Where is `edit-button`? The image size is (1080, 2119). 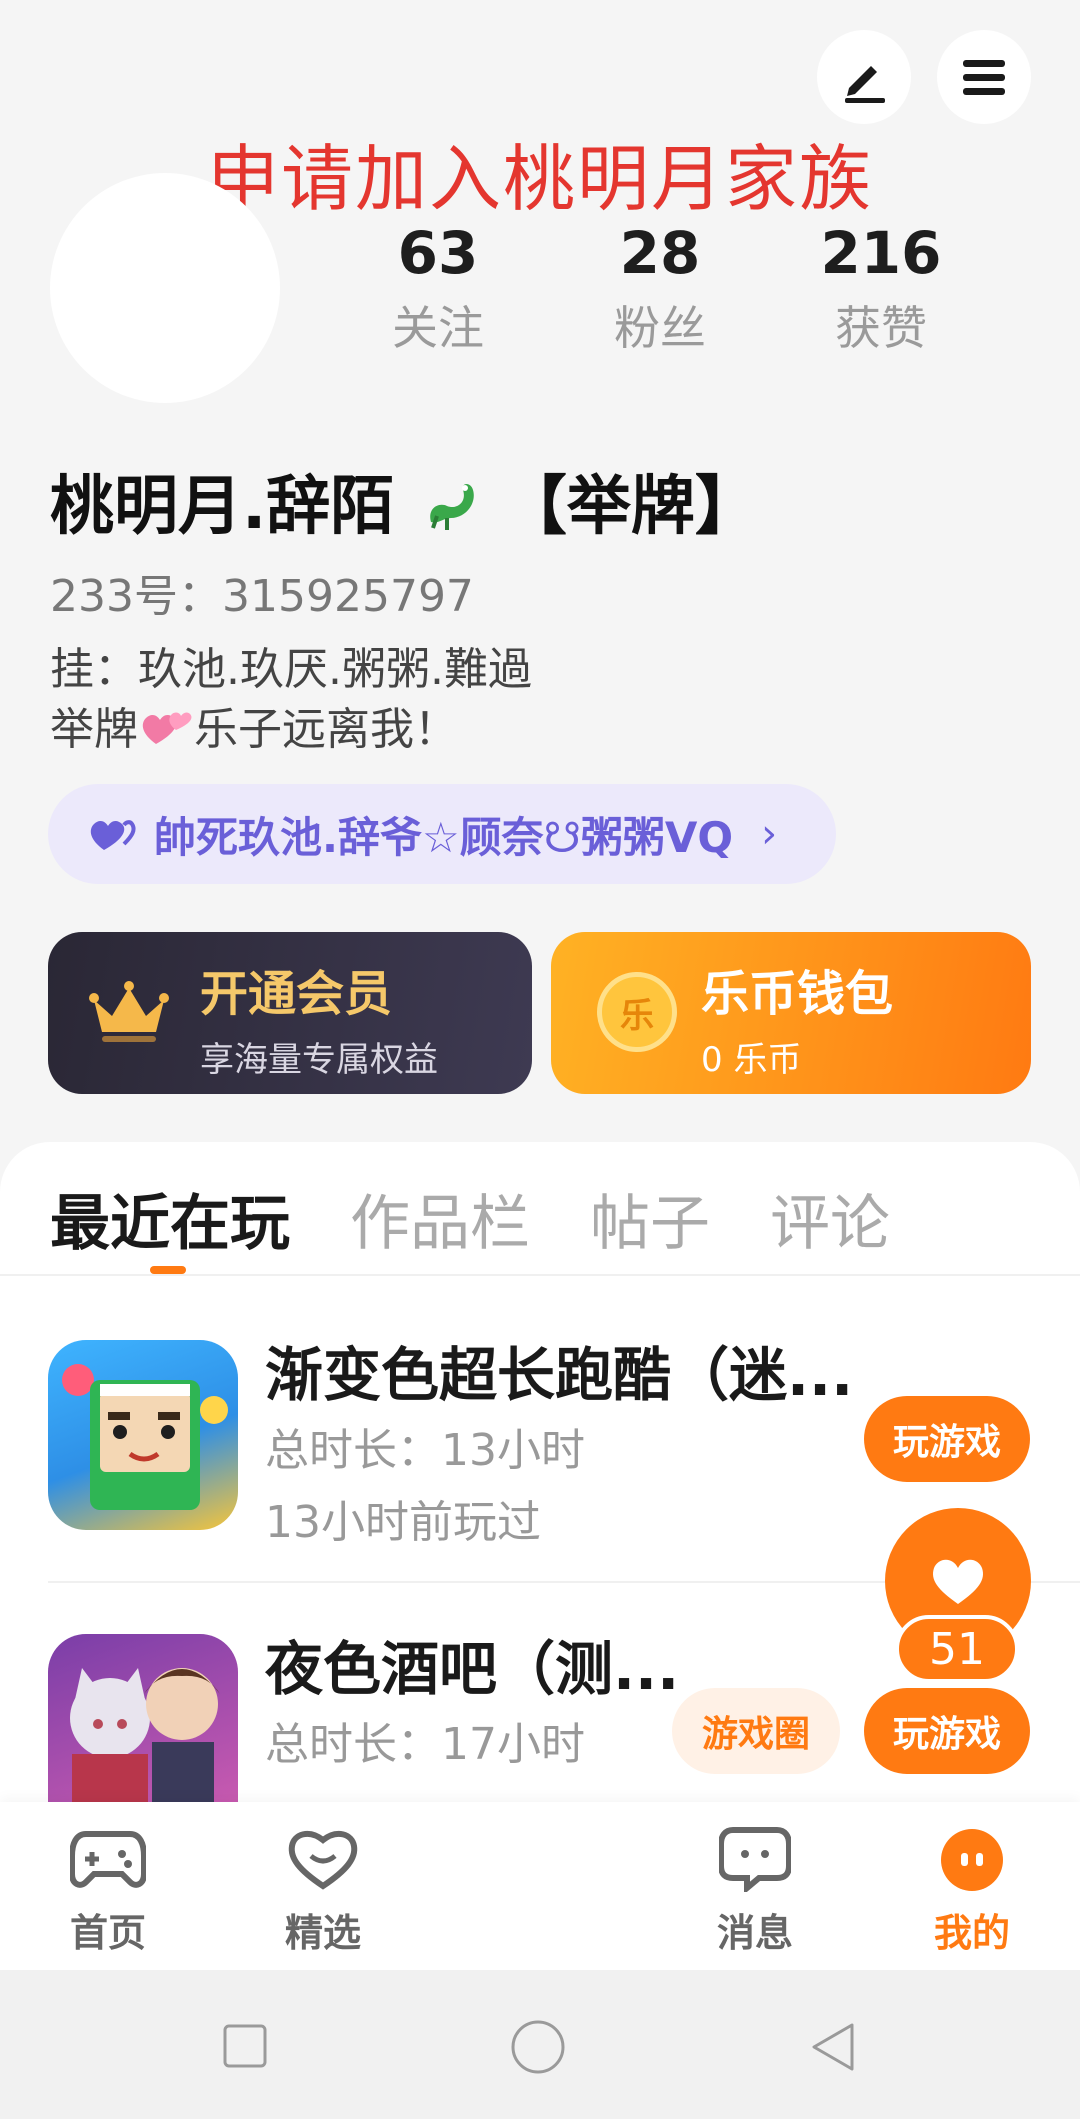
edit-button is located at coordinates (864, 77).